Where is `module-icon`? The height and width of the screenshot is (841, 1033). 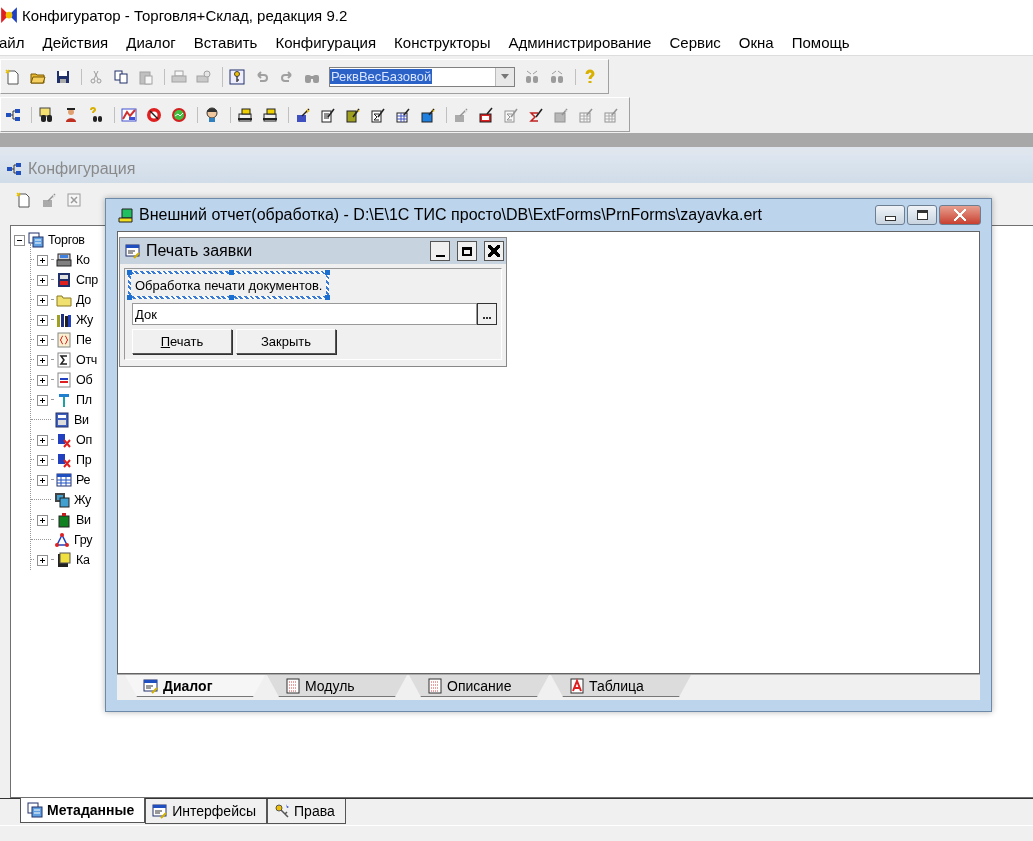 module-icon is located at coordinates (293, 685).